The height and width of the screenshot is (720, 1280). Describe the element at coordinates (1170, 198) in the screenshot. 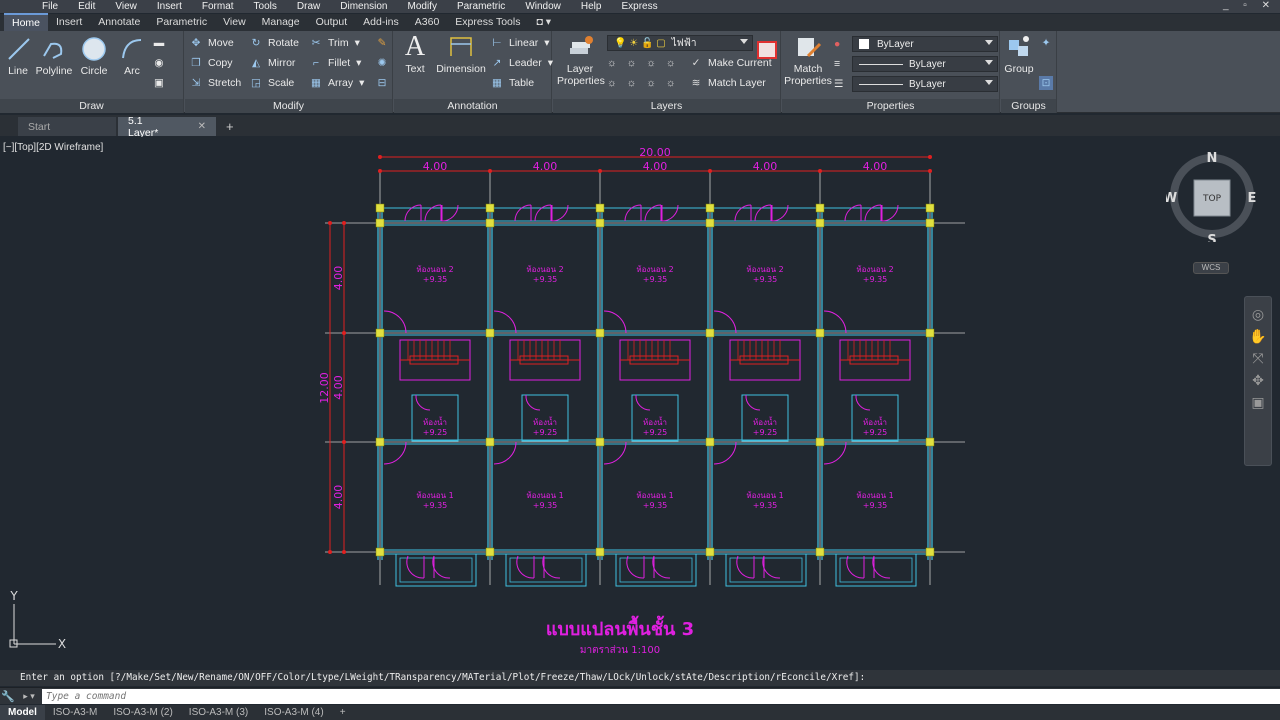

I see `compass-west: W` at that location.